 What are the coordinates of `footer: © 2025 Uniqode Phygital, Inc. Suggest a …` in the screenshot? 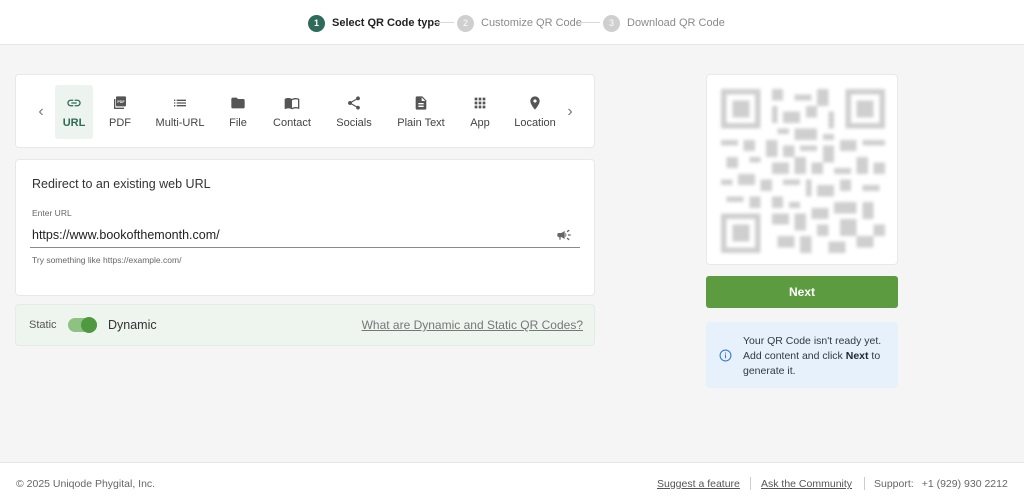 It's located at (512, 483).